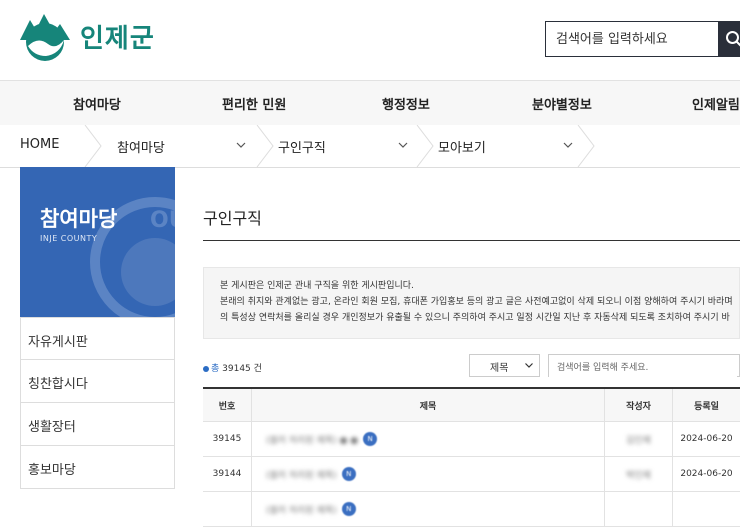  What do you see at coordinates (227, 439) in the screenshot?
I see `row-no: 39145` at bounding box center [227, 439].